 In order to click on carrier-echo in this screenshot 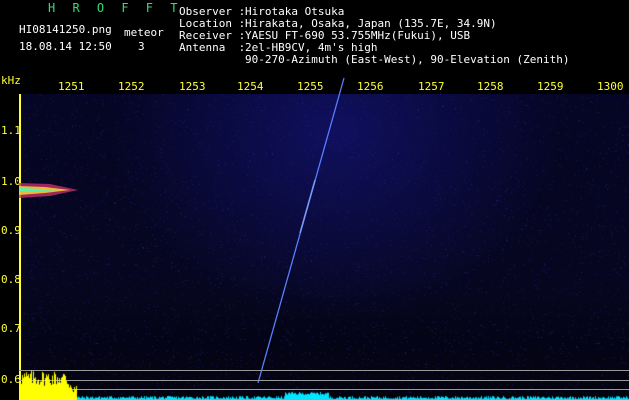, I will do `click(48, 190)`.